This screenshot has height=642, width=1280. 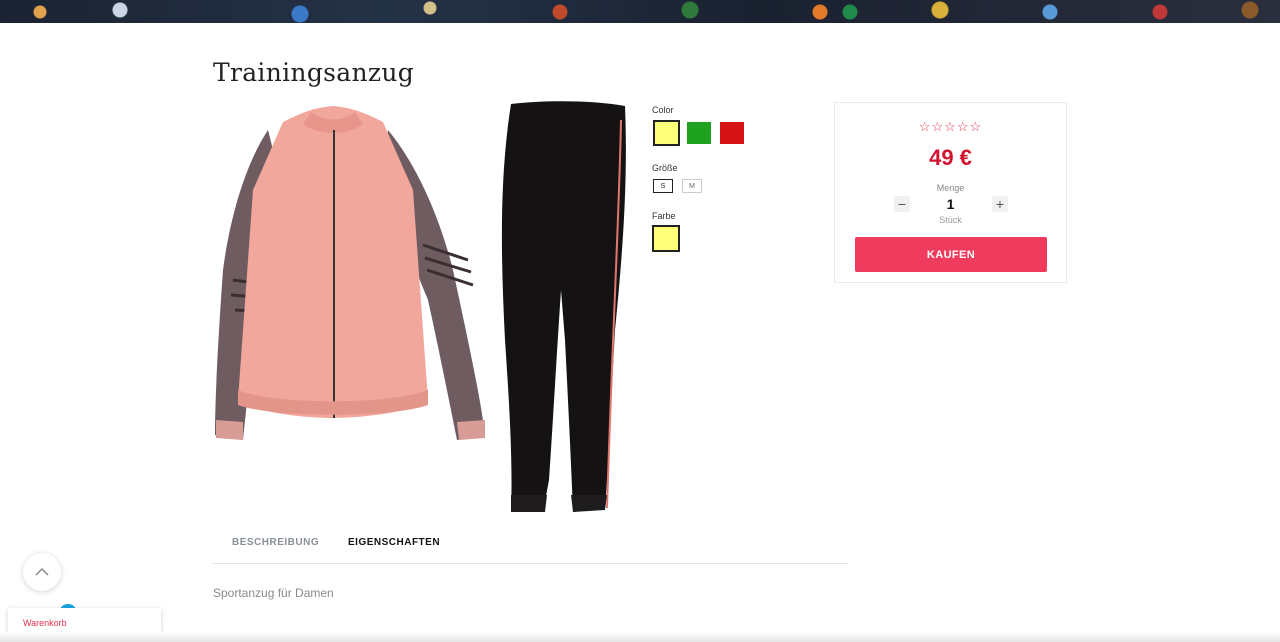 What do you see at coordinates (273, 593) in the screenshot?
I see `tab-content-text: Sportanzug für Damen` at bounding box center [273, 593].